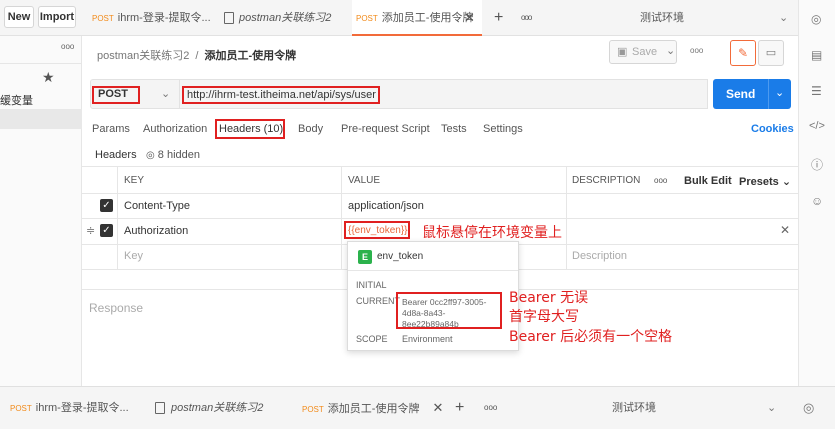 The image size is (835, 429). What do you see at coordinates (250, 56) in the screenshot?
I see `breadcrumb-request: 添加员工-使用令牌` at bounding box center [250, 56].